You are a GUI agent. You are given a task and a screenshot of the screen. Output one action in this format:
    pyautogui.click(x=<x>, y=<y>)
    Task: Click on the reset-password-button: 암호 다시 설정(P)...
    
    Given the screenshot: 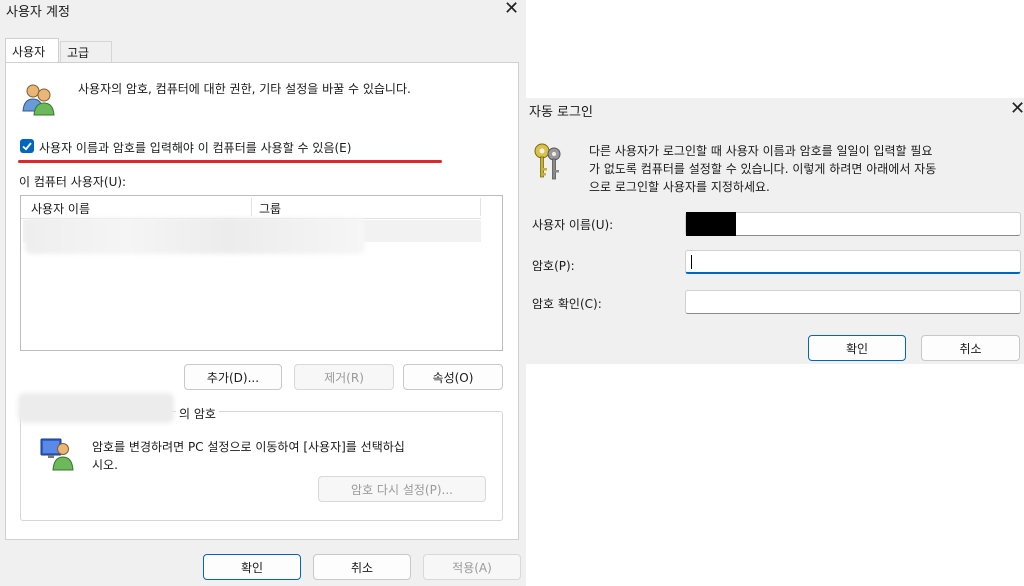 What is the action you would take?
    pyautogui.click(x=402, y=489)
    